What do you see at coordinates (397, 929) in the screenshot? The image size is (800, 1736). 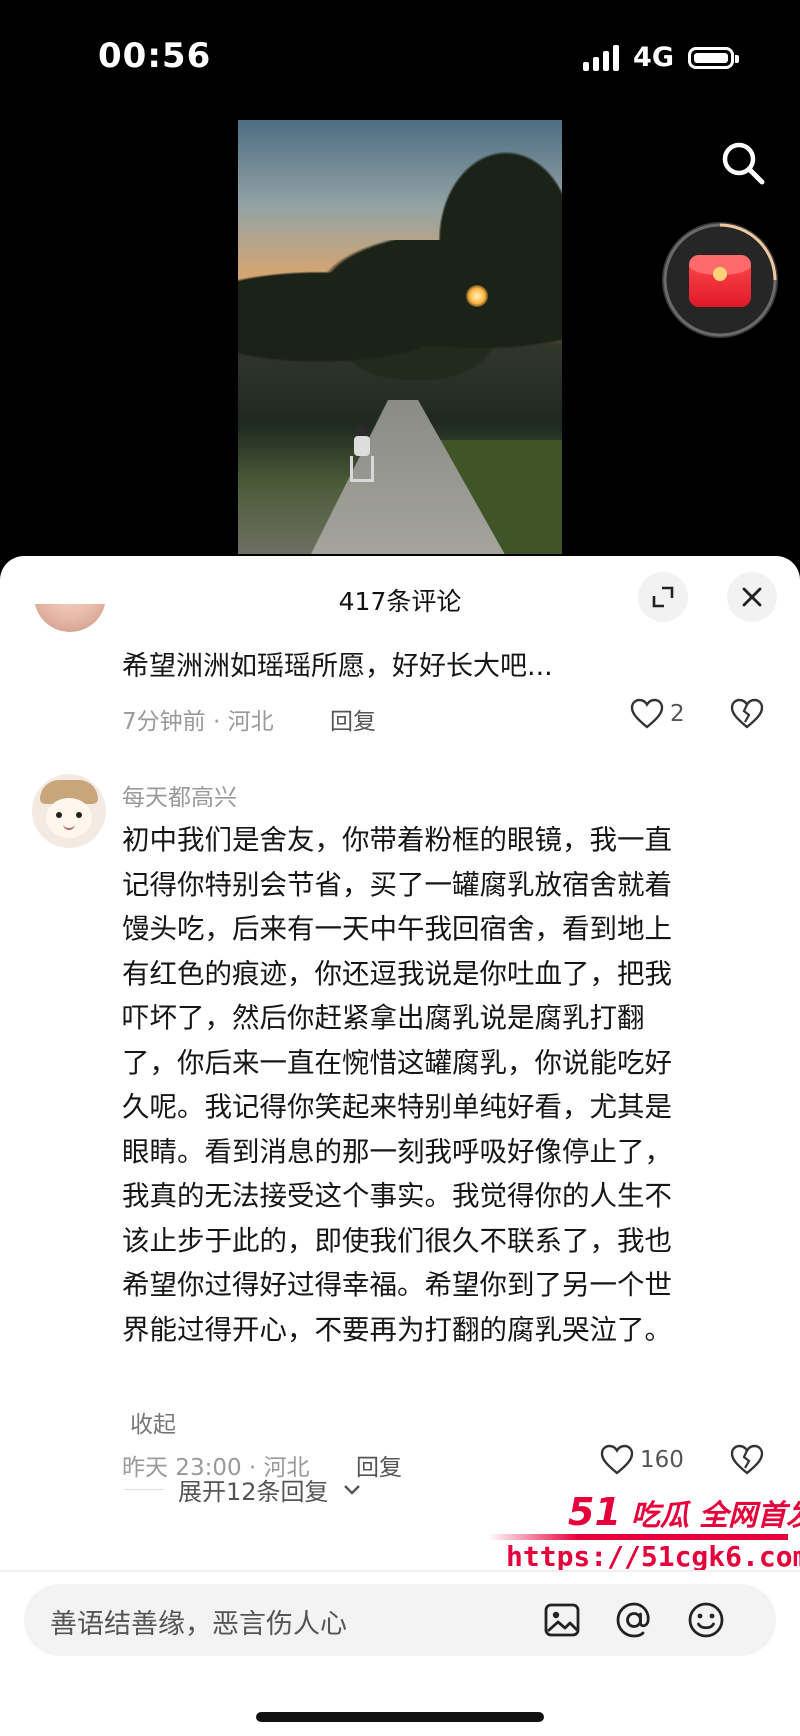 I see `comment-line: 馒头吃，后来有一天中午我回宿舍，看到地上` at bounding box center [397, 929].